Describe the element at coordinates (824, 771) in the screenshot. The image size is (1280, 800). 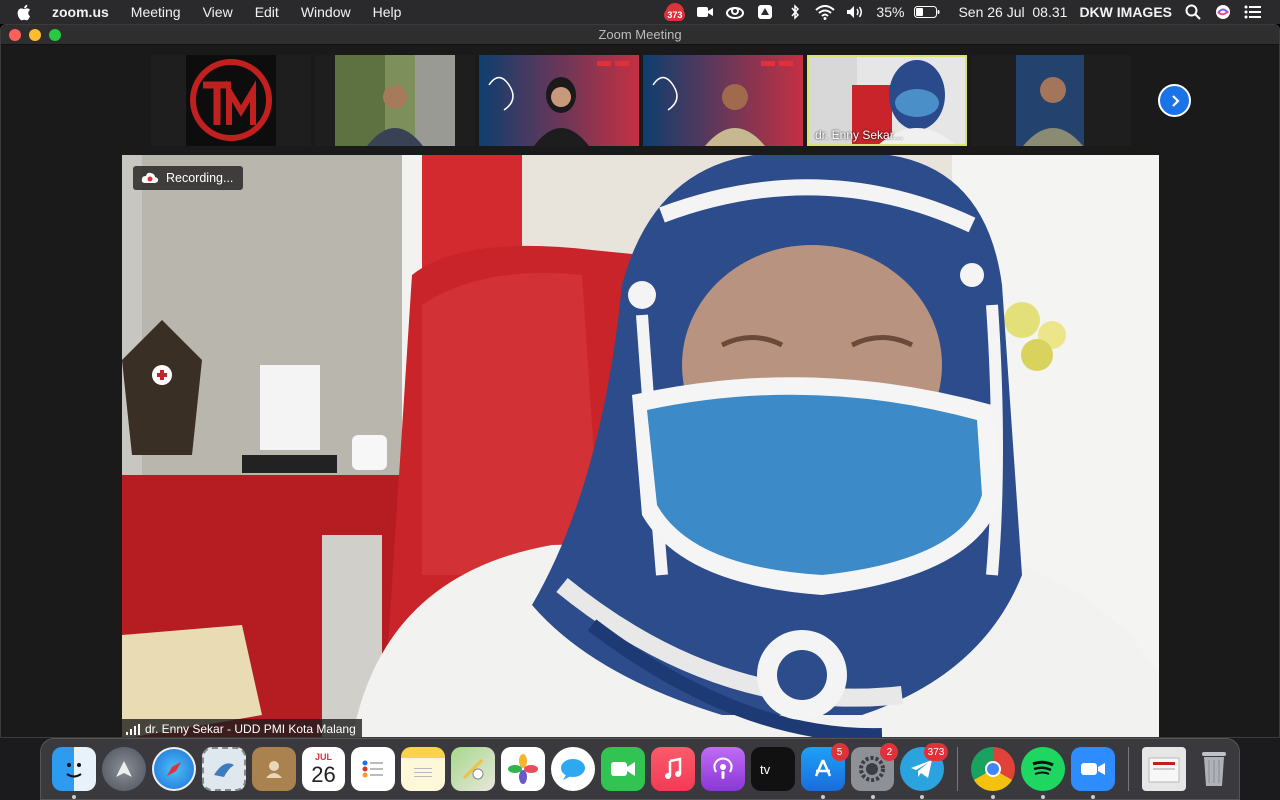
I see `app-store-icon: 5` at that location.